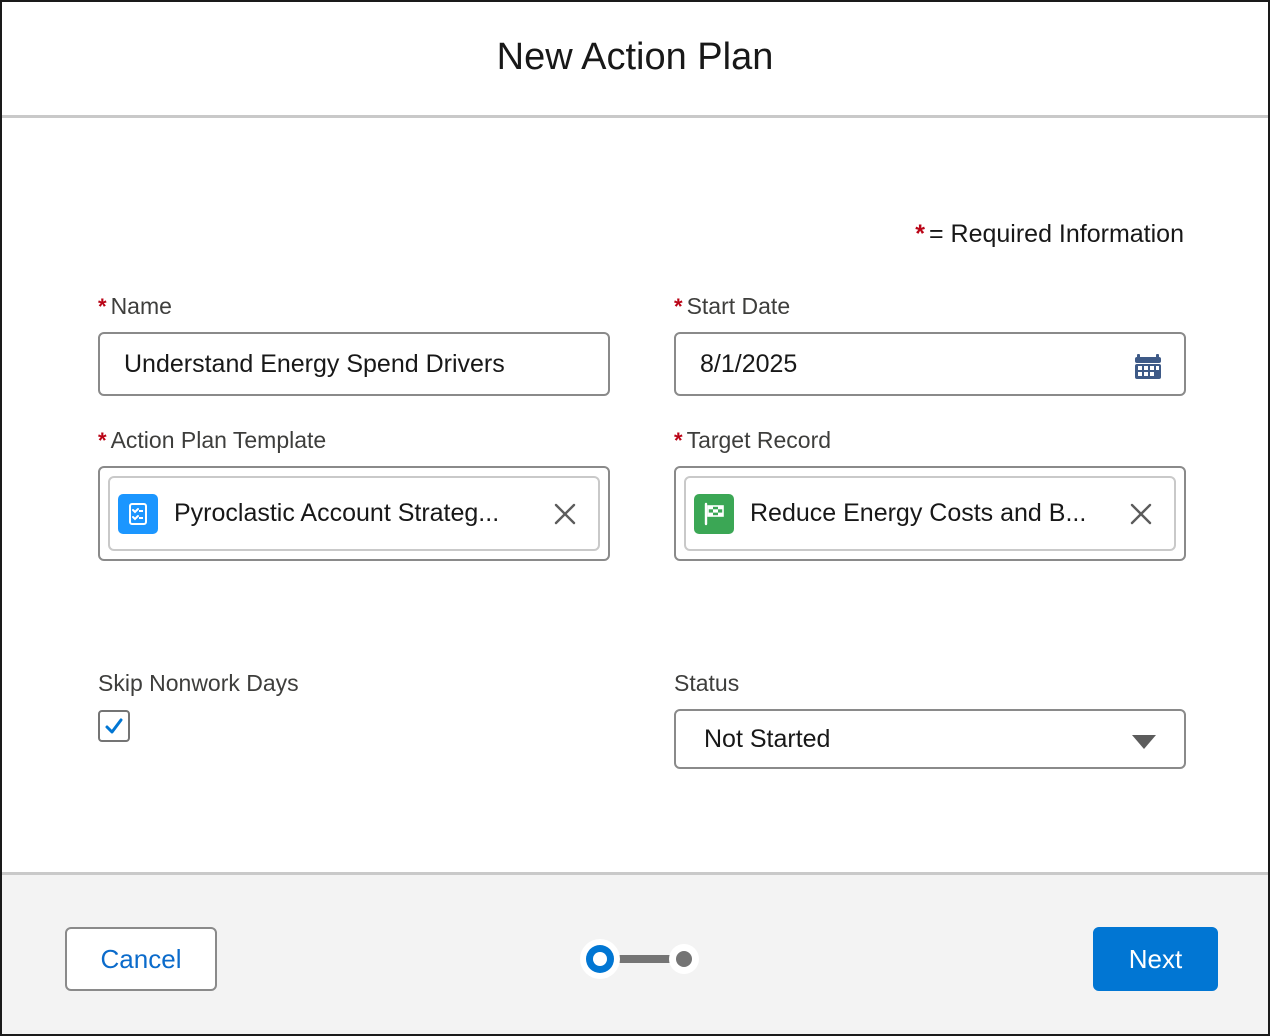 This screenshot has height=1036, width=1270. I want to click on name-input-value: Understand Energy Spend Drivers, so click(314, 363).